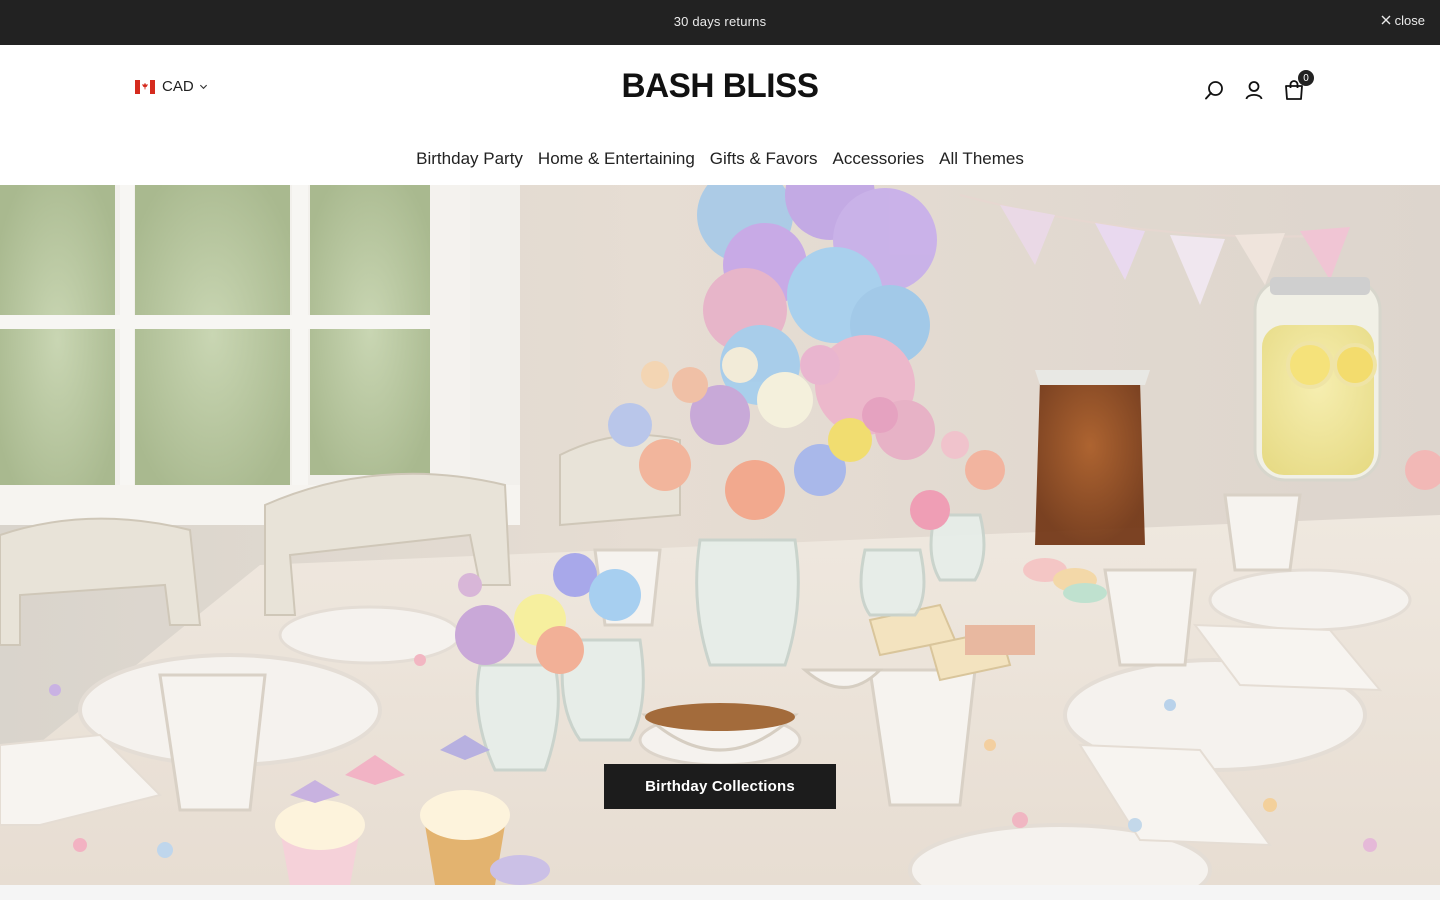 The image size is (1440, 900). I want to click on announcement-close-button: close, so click(1403, 20).